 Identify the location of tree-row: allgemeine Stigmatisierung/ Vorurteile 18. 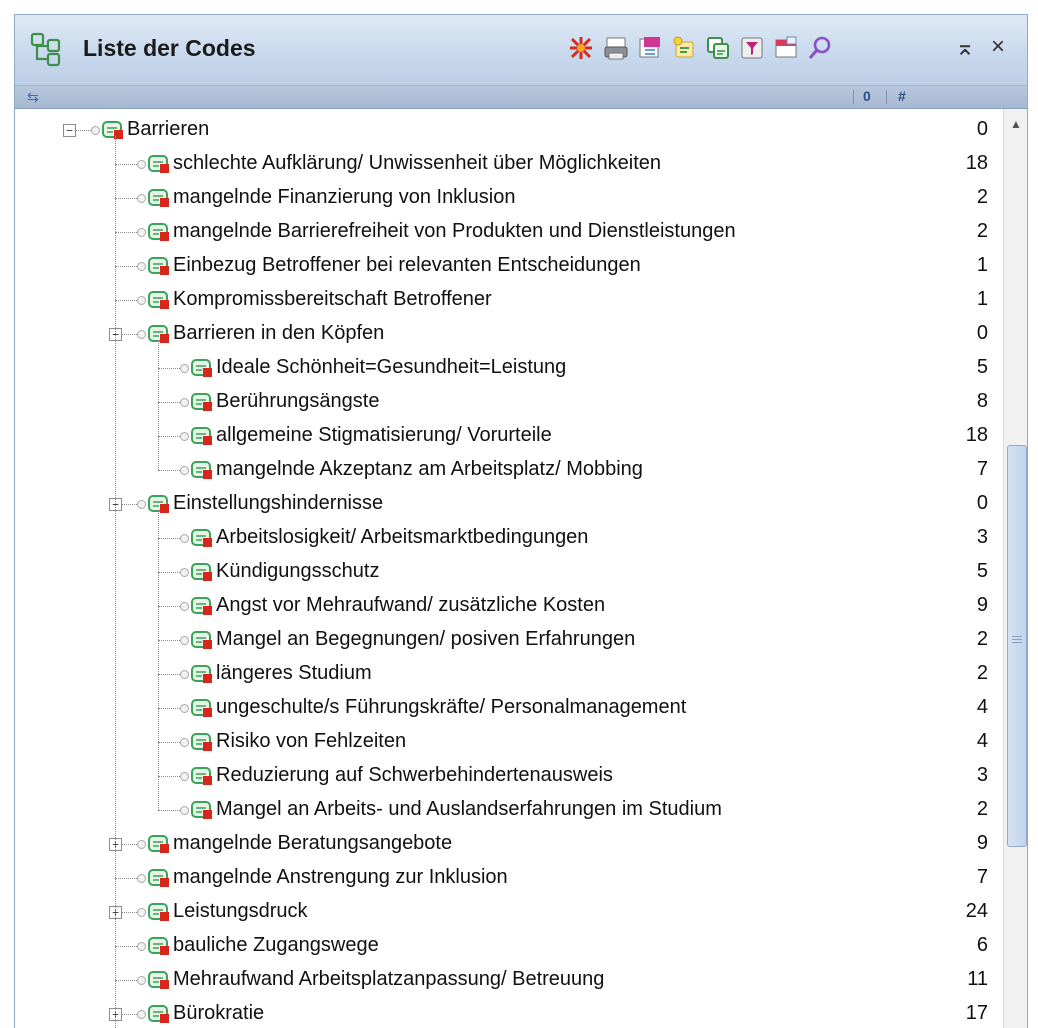
(507, 436).